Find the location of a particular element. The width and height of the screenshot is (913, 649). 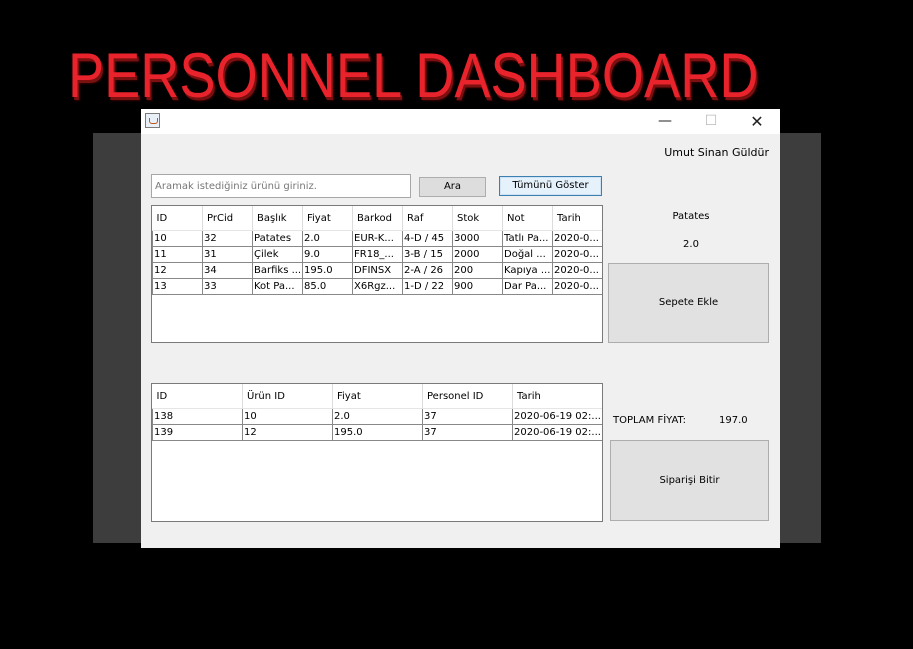

window-titlebar: — ☐ ✕ is located at coordinates (460, 121).